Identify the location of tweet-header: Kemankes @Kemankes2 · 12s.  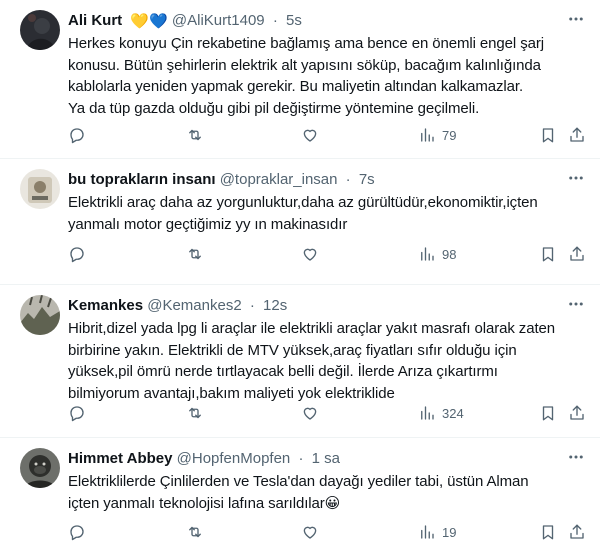
(314, 306).